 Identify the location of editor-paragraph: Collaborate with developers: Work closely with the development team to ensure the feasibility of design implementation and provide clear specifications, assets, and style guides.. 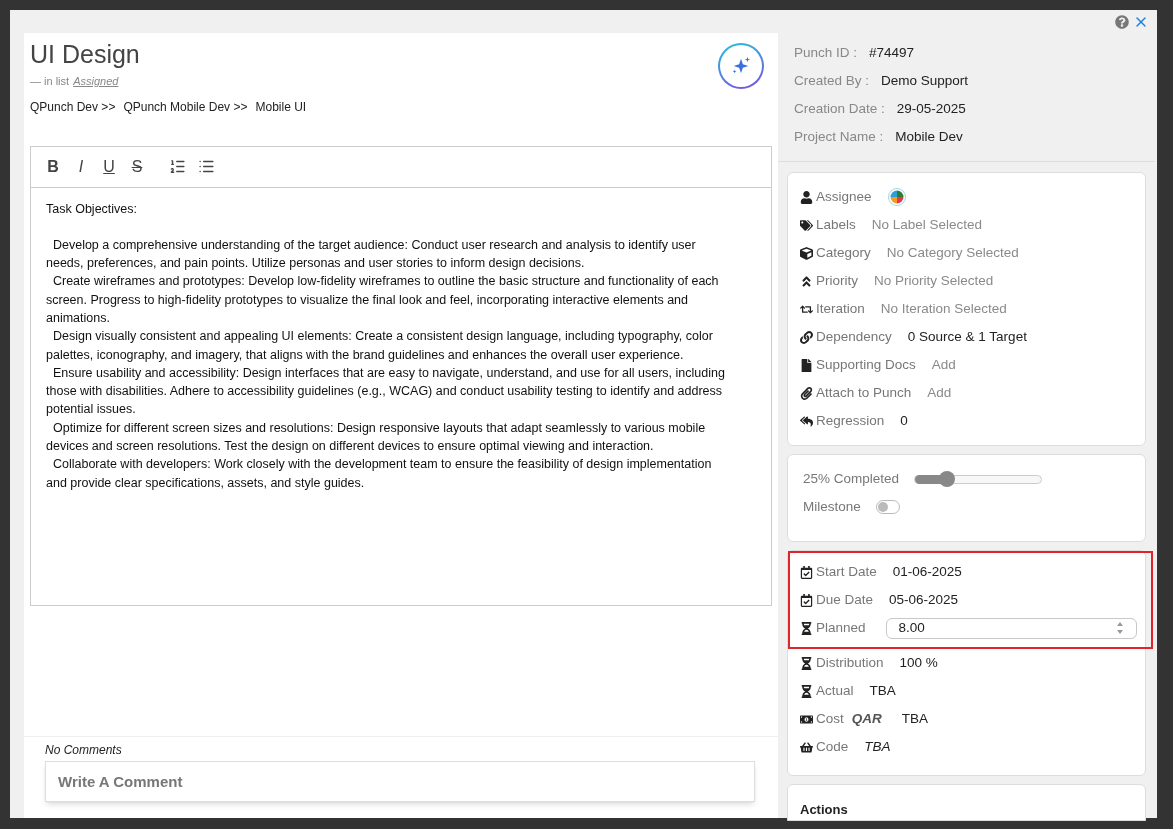
(379, 474).